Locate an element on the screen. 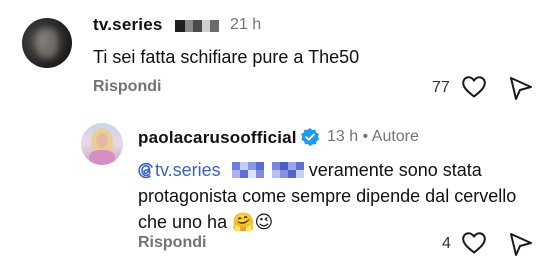 This screenshot has height=274, width=560. avatar-face is located at coordinates (102, 140).